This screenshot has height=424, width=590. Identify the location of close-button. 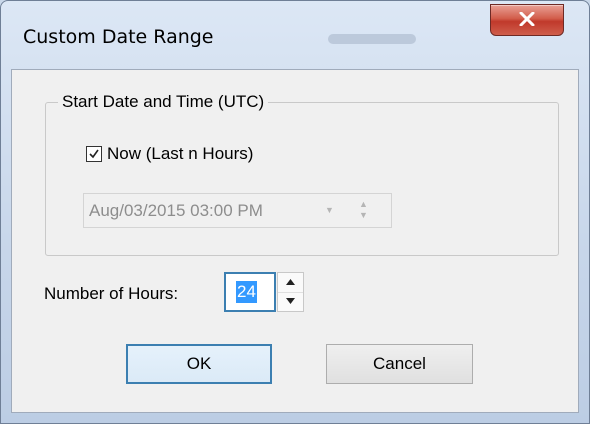
(527, 20).